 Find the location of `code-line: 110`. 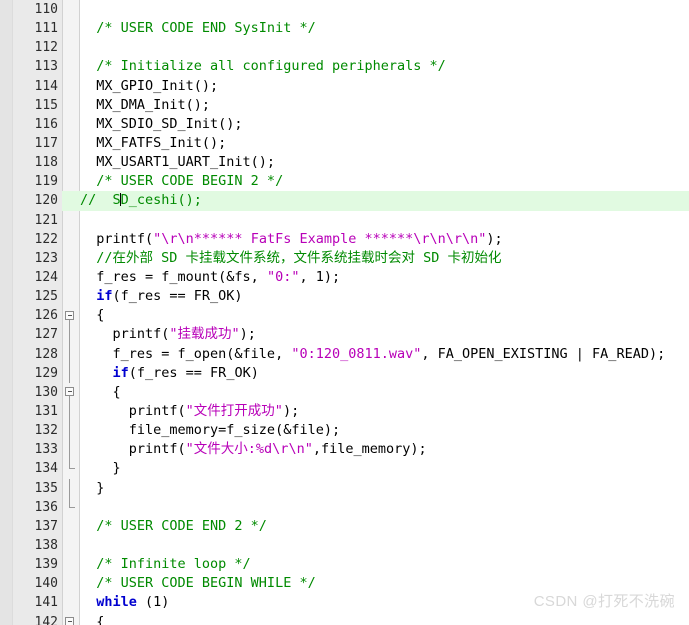

code-line: 110 is located at coordinates (344, 9).